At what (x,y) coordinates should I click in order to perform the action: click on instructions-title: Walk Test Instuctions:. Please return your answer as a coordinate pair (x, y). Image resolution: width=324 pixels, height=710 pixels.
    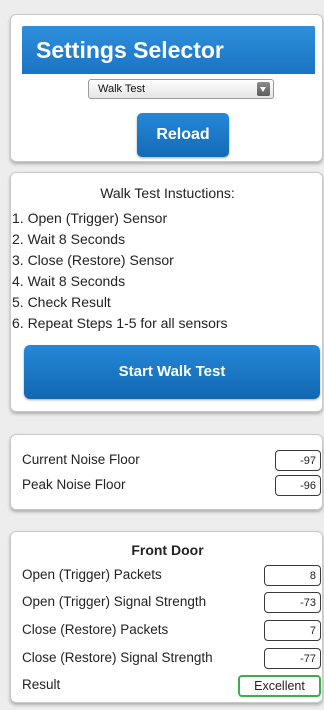
    Looking at the image, I should click on (167, 193).